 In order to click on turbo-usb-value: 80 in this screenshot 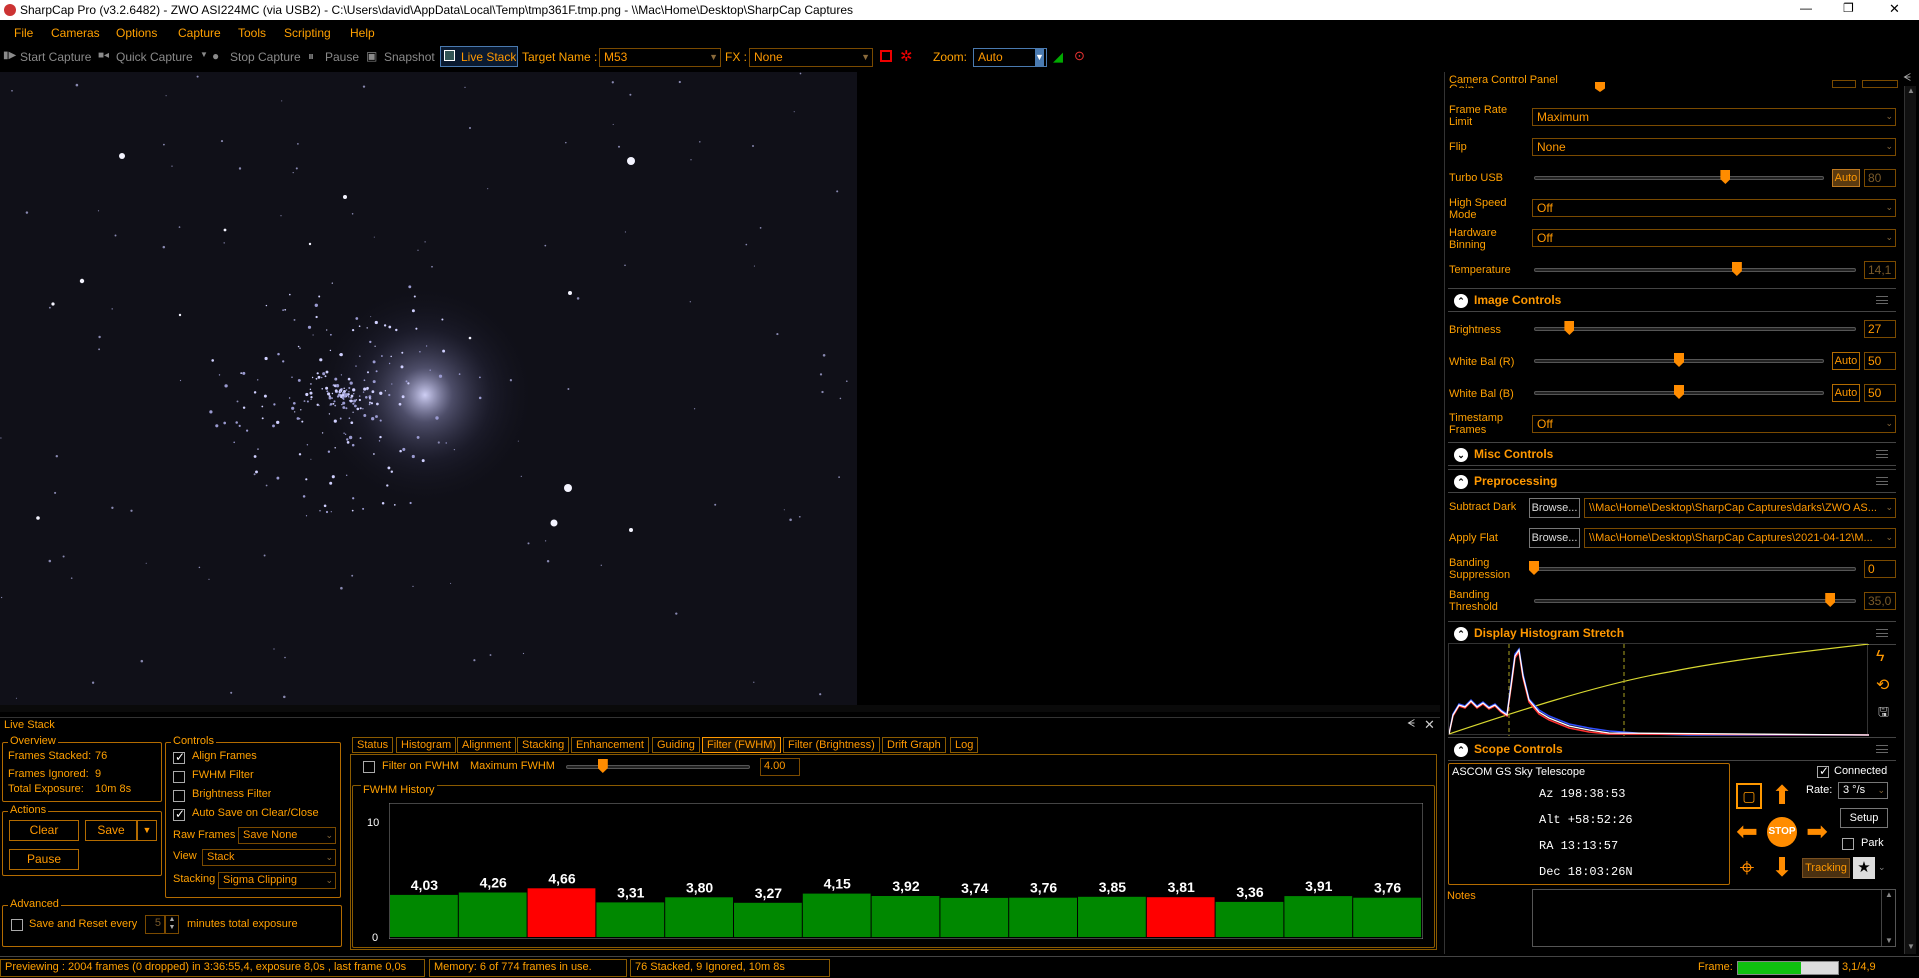, I will do `click(1880, 178)`.